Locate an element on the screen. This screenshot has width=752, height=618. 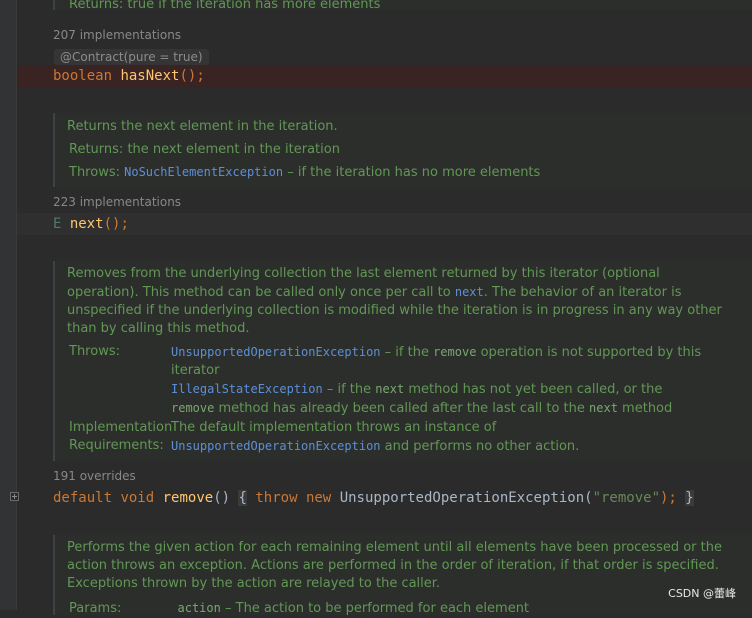
throws2-remove-ref: remove is located at coordinates (193, 408).